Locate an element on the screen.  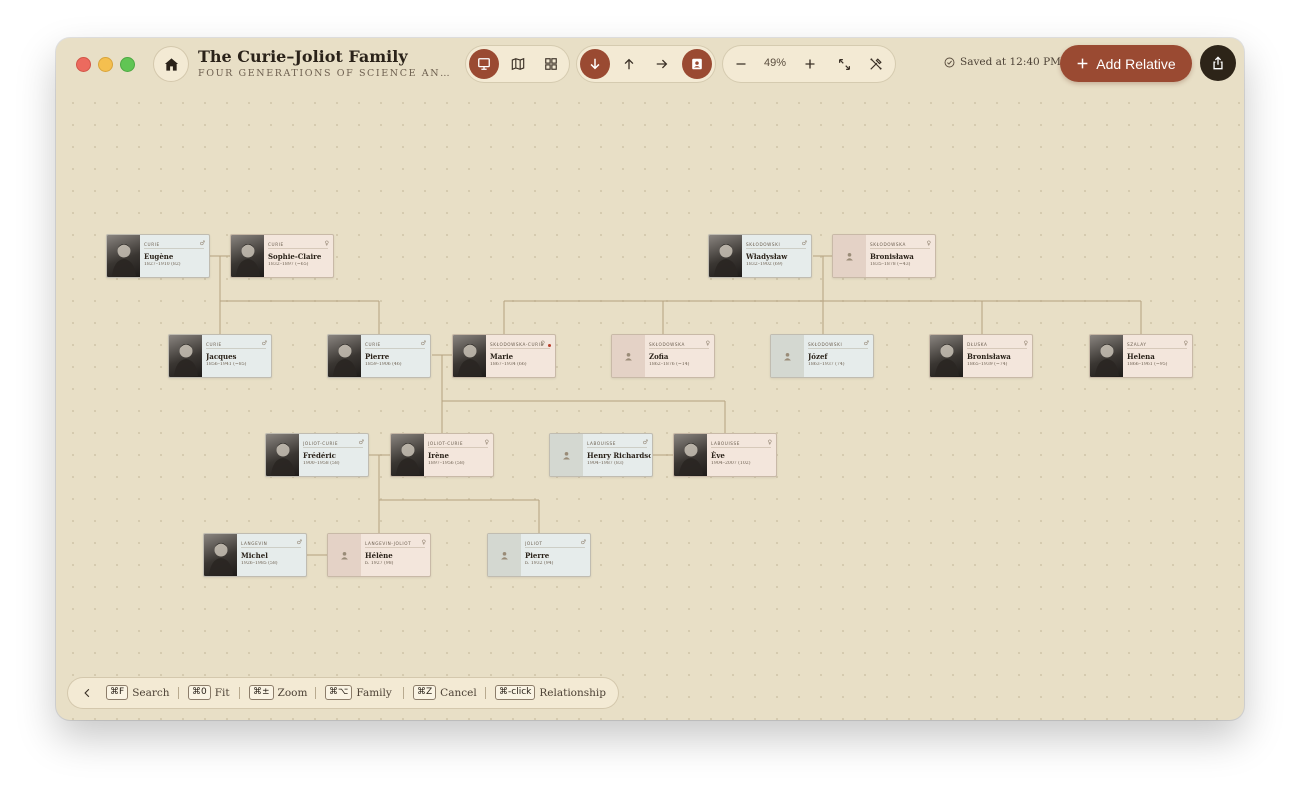
close-window-button is located at coordinates (83, 64).